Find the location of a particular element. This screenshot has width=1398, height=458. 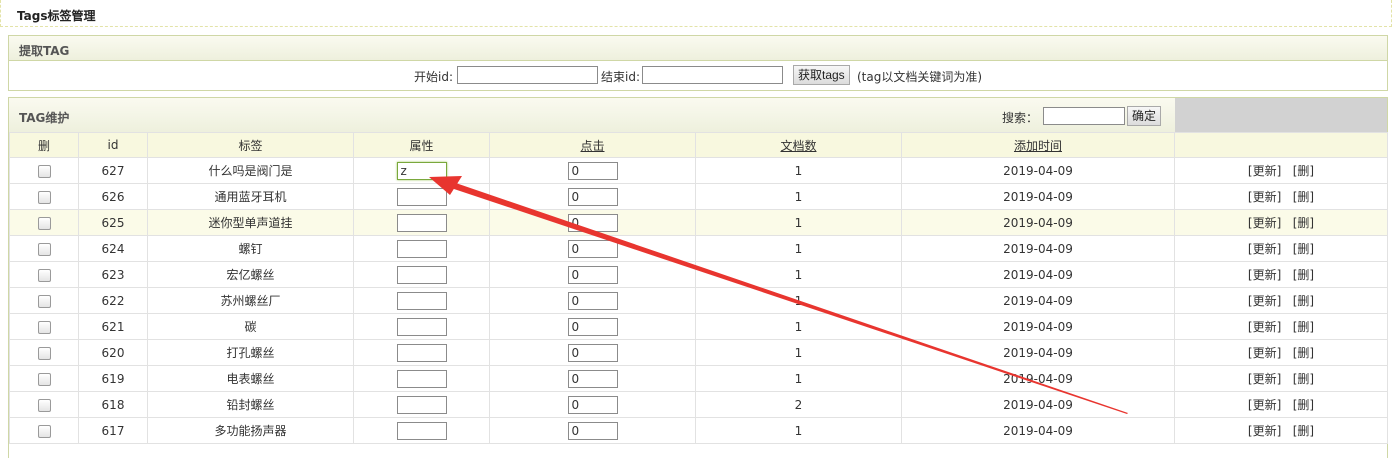

search-label: 搜索： is located at coordinates (1020, 118).